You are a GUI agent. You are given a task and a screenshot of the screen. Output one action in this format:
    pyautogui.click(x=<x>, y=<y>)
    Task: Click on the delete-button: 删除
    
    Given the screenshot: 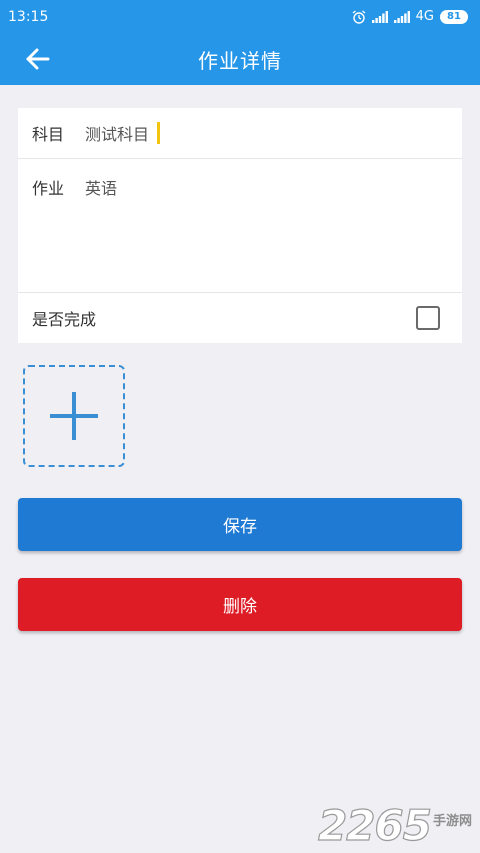 What is the action you would take?
    pyautogui.click(x=240, y=604)
    